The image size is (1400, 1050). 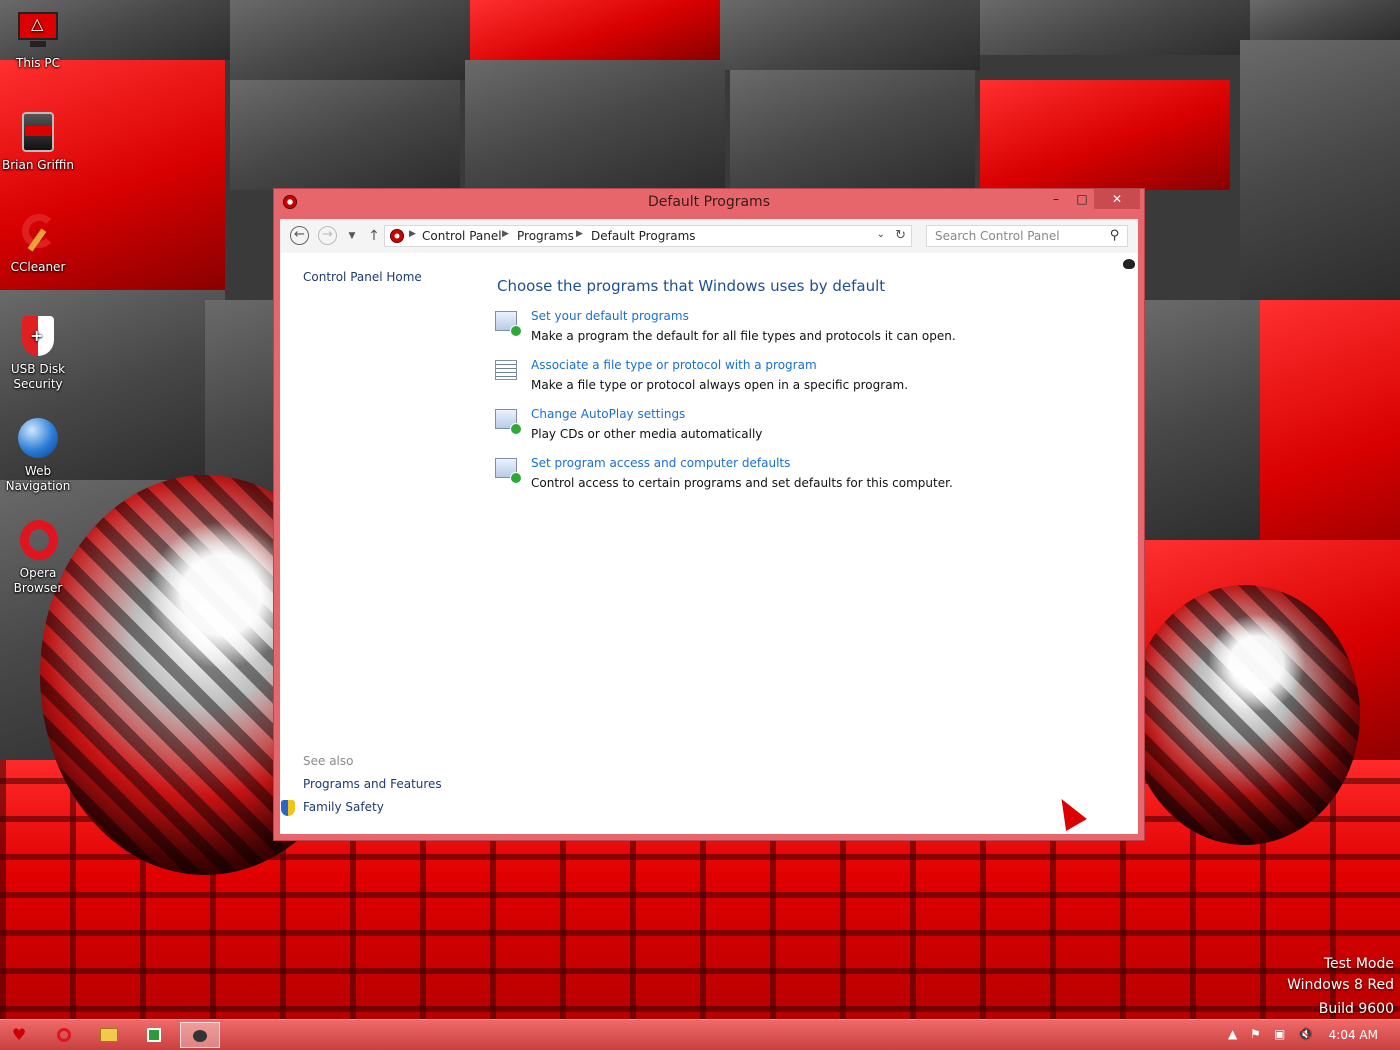 I want to click on close-button: ✕, so click(x=1117, y=199).